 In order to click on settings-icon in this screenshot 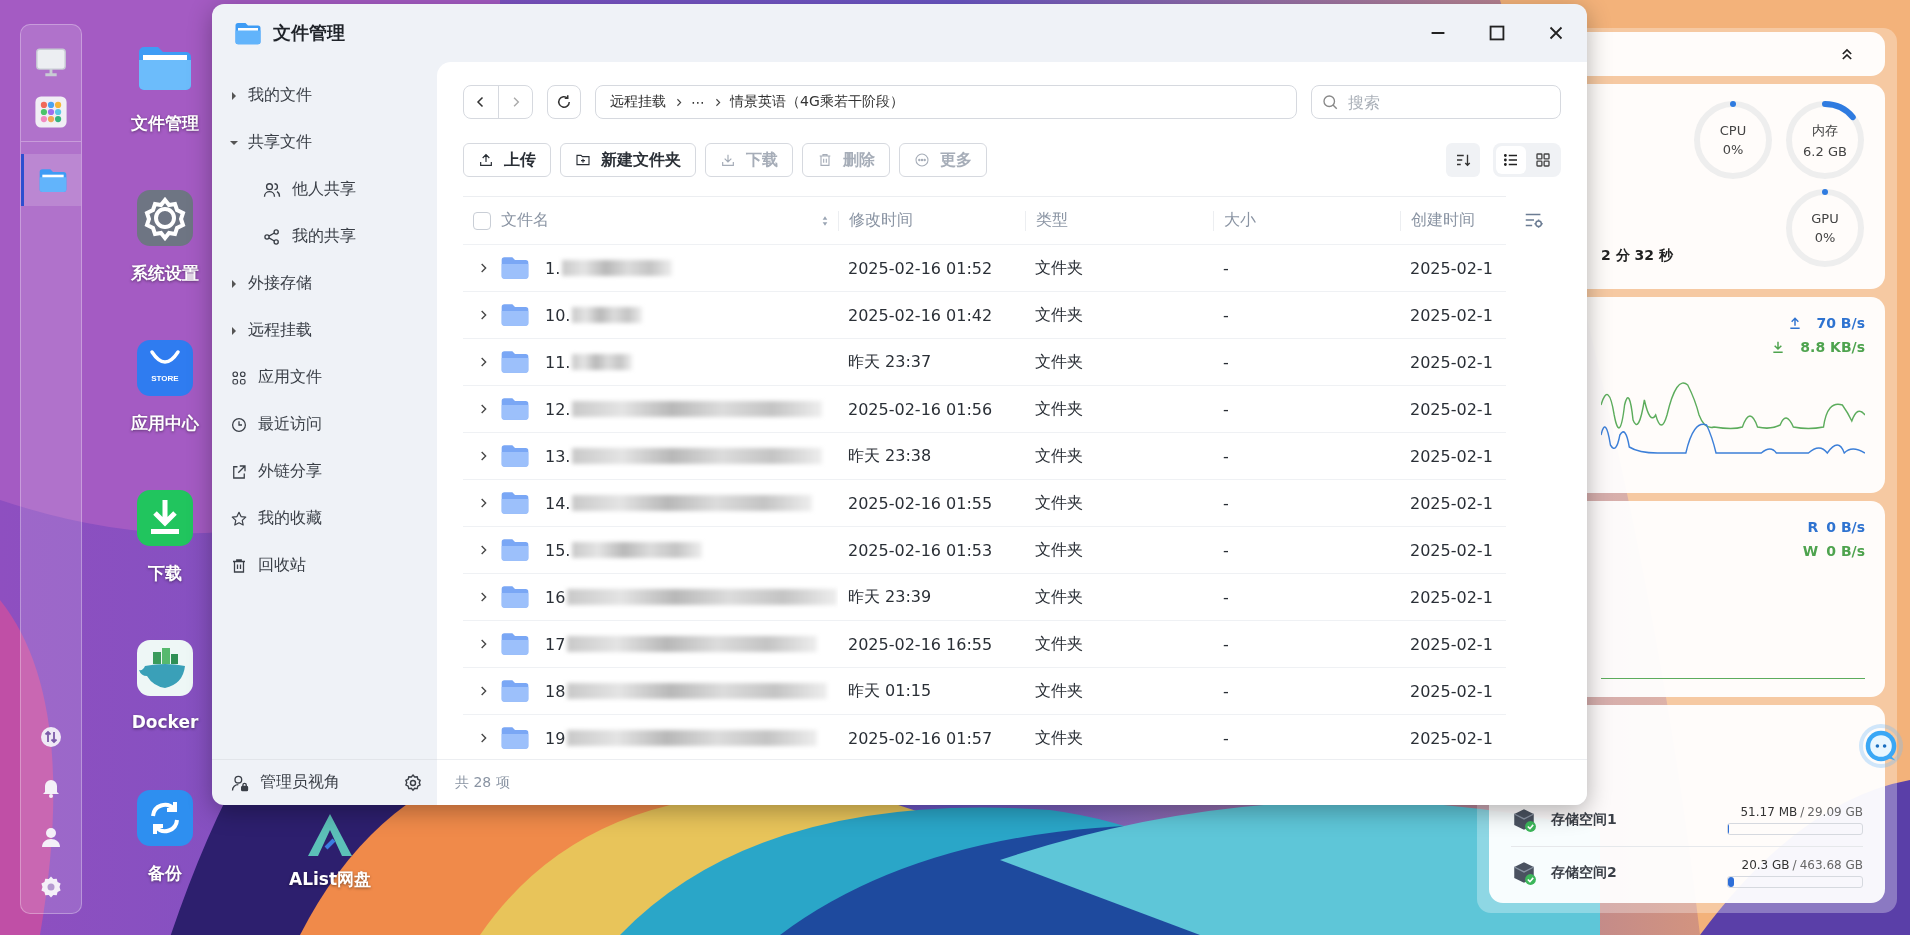, I will do `click(413, 782)`.